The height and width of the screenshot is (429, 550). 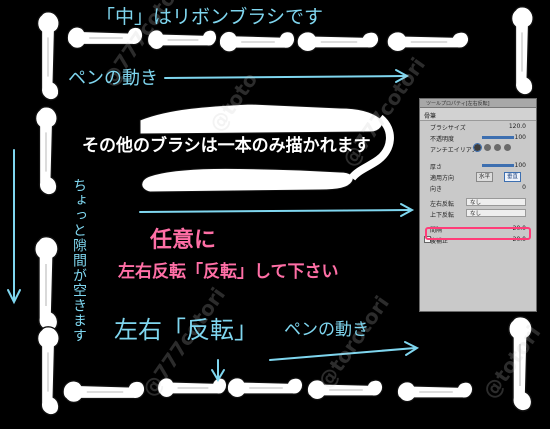 I want to click on opacity-slider, so click(x=498, y=137).